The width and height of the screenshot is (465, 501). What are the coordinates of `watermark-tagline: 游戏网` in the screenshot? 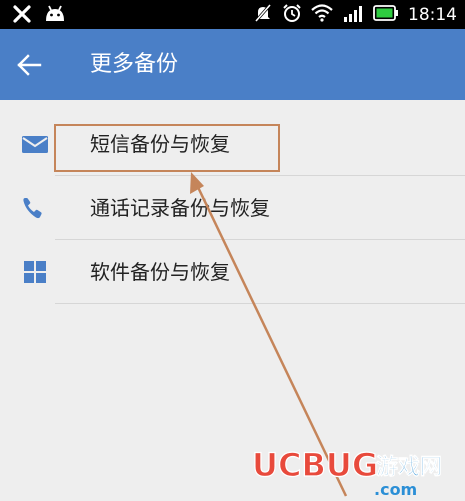 It's located at (409, 467).